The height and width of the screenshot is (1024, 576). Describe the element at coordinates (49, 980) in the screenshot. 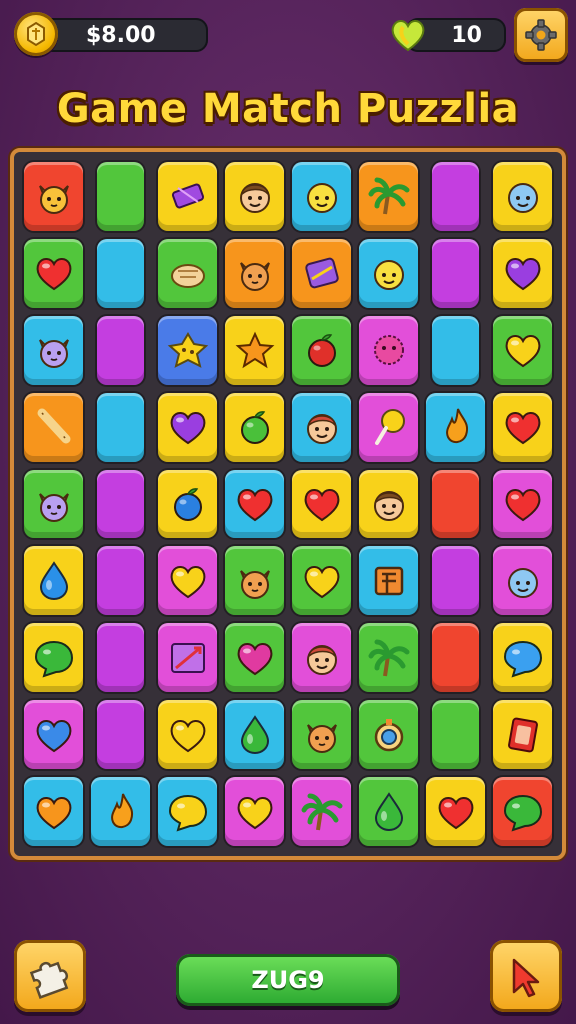

I see `puzzle-piece-icon` at that location.